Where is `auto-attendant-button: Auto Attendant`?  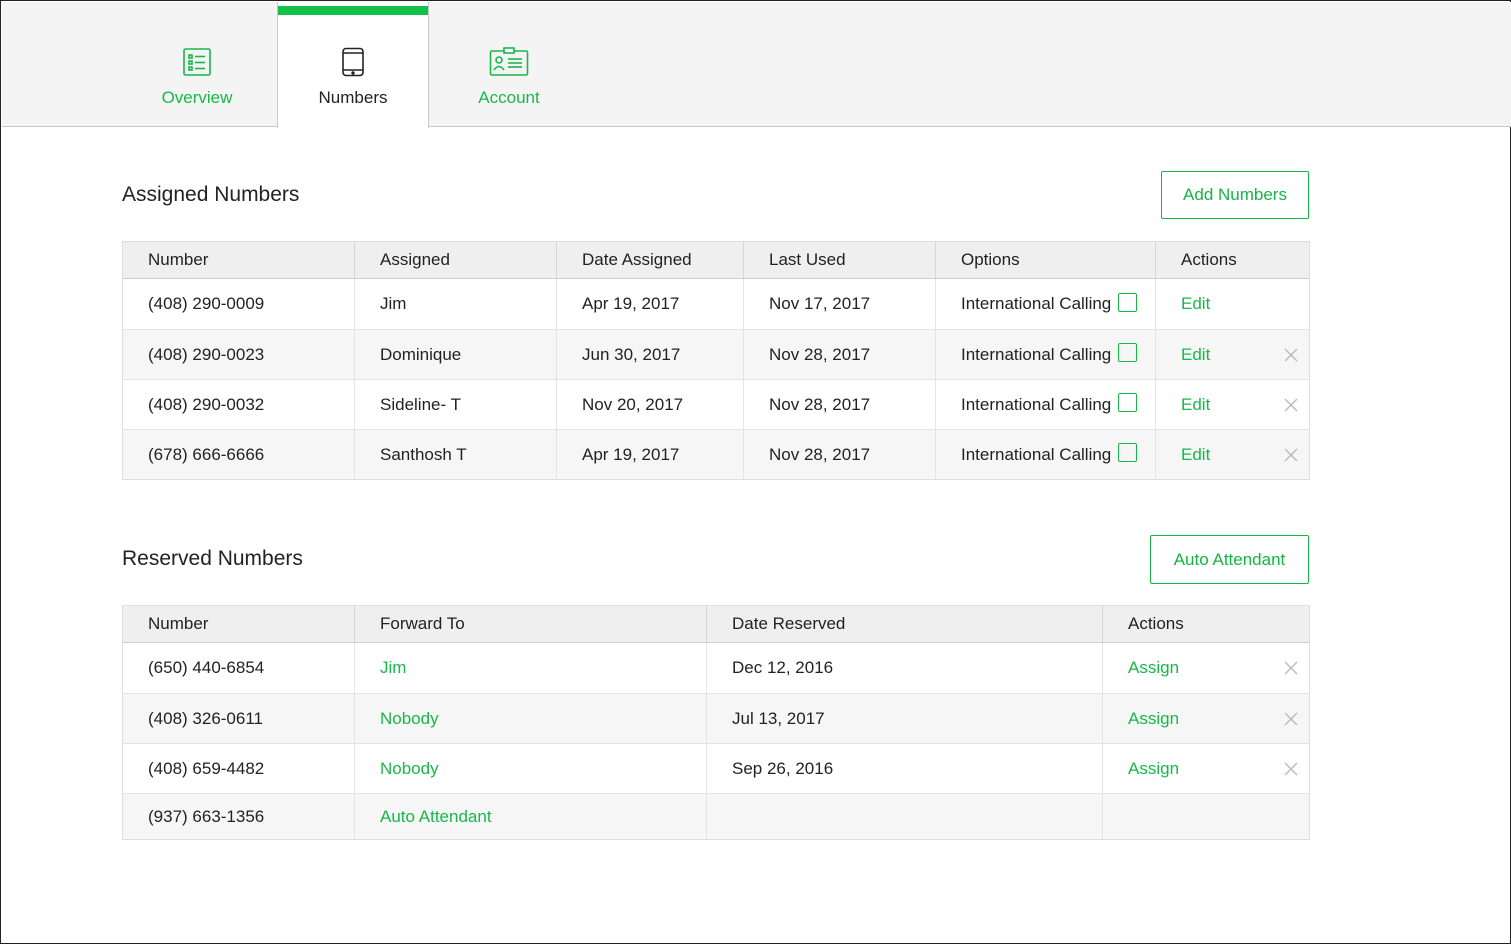
auto-attendant-button: Auto Attendant is located at coordinates (1229, 559).